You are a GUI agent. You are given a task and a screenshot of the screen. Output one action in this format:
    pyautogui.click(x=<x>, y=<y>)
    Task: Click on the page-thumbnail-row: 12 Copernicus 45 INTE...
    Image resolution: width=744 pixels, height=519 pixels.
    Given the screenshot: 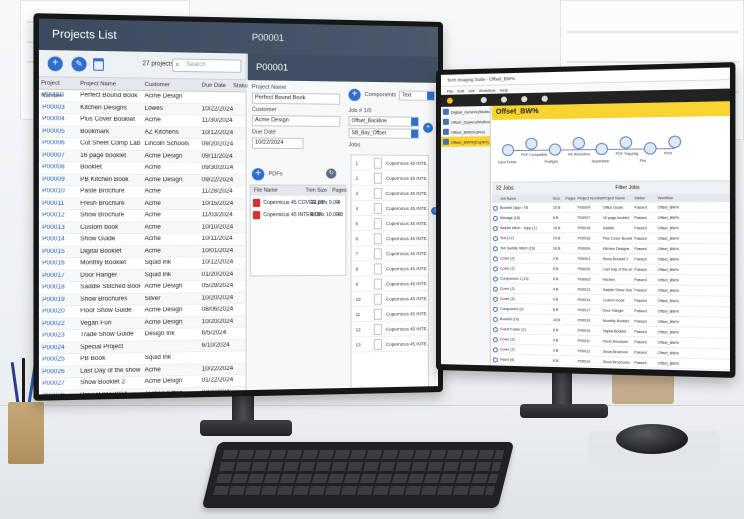 What is the action you would take?
    pyautogui.click(x=390, y=329)
    